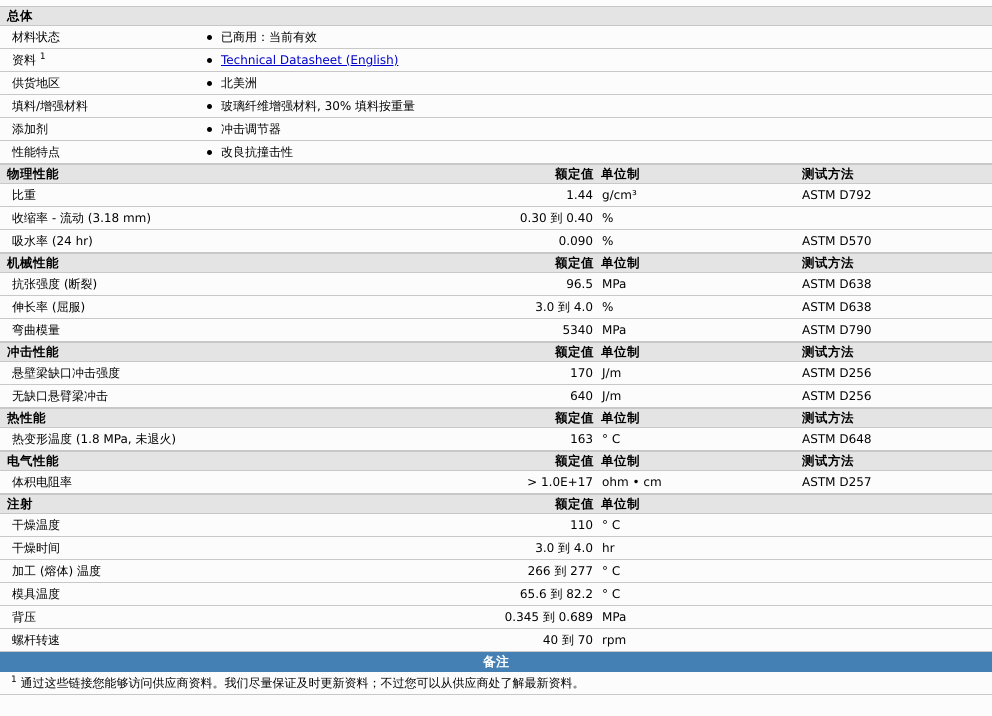 This screenshot has width=992, height=716. Describe the element at coordinates (93, 439) in the screenshot. I see `property-label: 热变形温度 (1.8 MPa, 未退火)` at that location.